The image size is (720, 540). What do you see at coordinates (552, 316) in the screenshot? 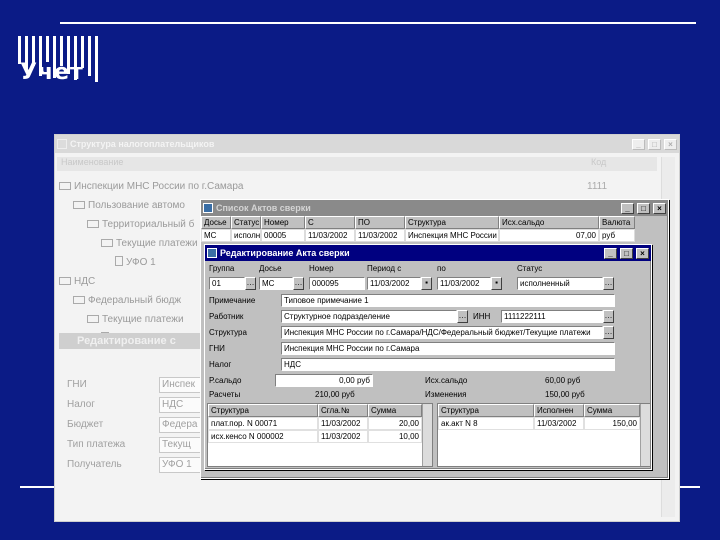
I see `inn-field: 1111222111` at bounding box center [552, 316].